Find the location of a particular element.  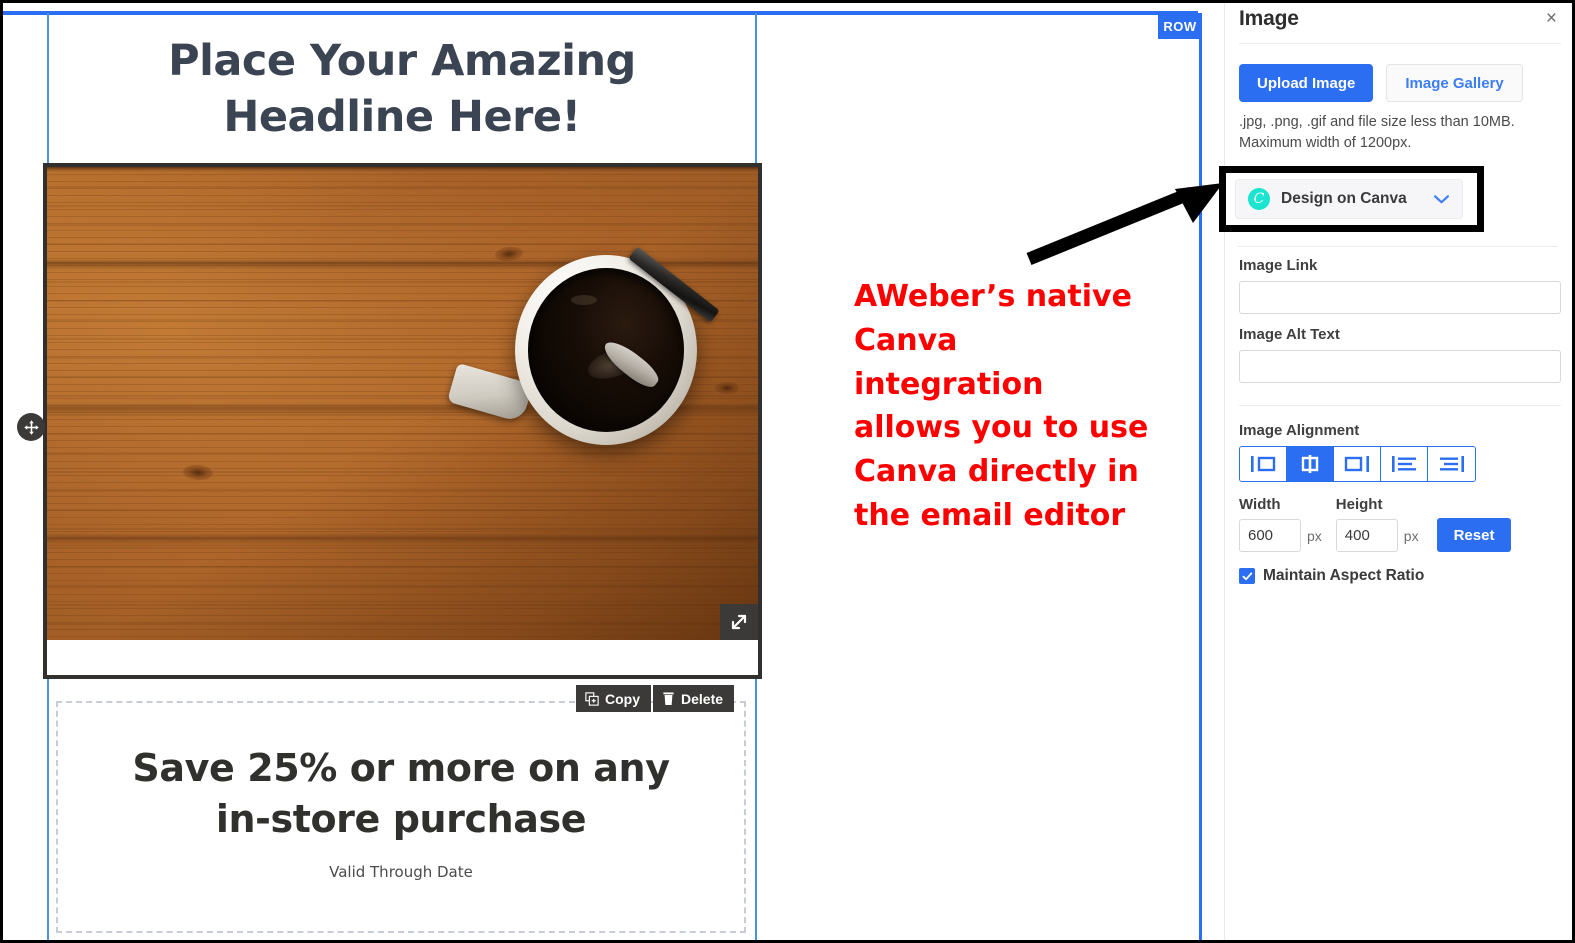

check-icon is located at coordinates (1247, 576).